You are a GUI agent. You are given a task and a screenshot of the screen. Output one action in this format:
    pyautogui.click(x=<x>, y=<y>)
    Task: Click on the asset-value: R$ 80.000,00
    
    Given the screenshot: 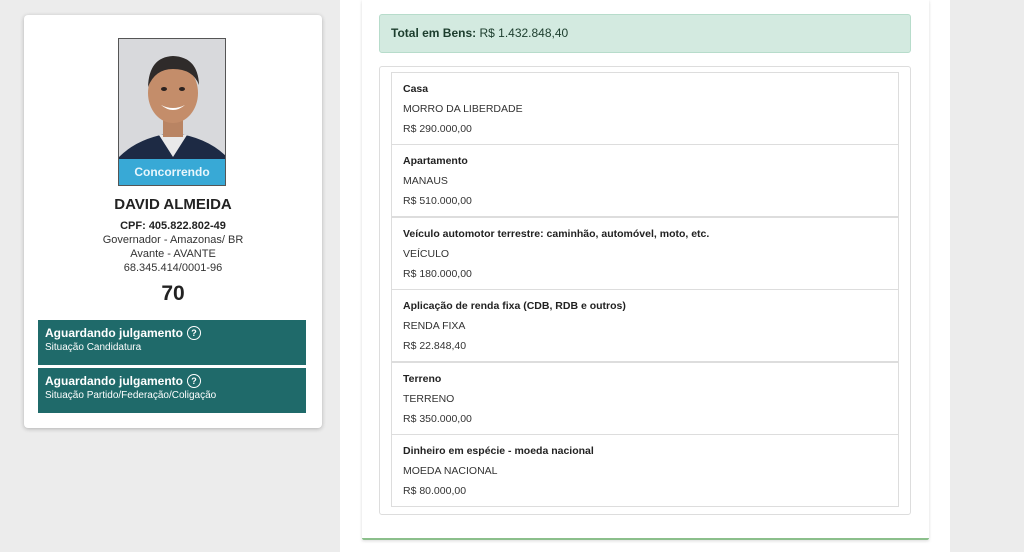 What is the action you would take?
    pyautogui.click(x=435, y=491)
    